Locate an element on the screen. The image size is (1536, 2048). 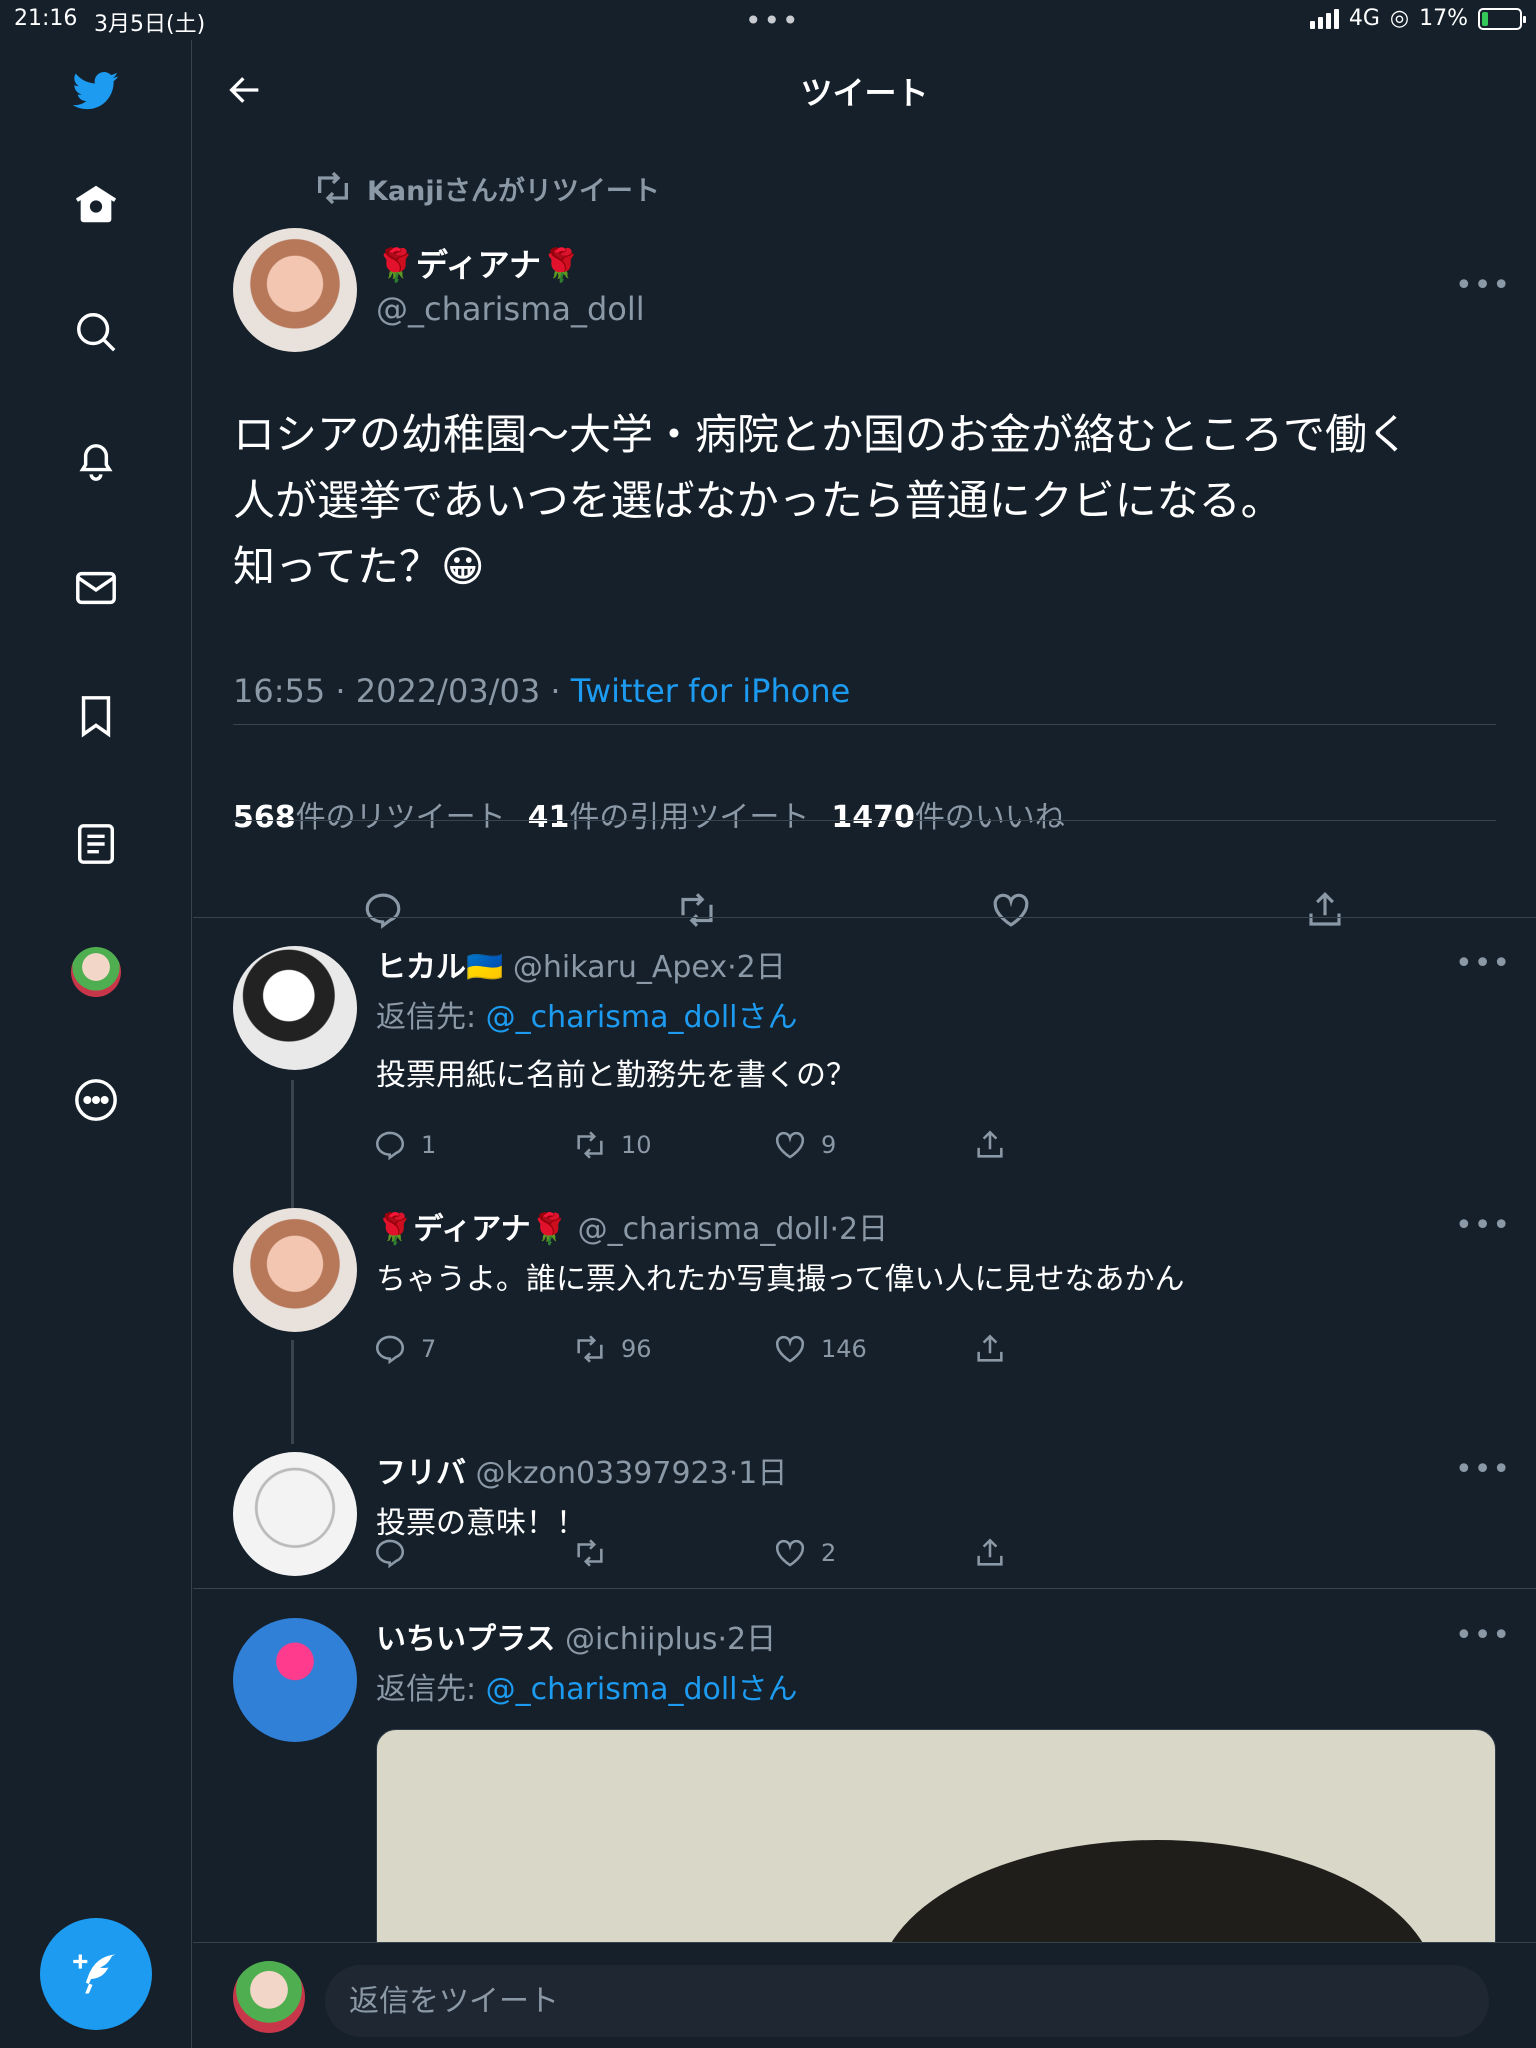
reply-button: 7 is located at coordinates (404, 1349).